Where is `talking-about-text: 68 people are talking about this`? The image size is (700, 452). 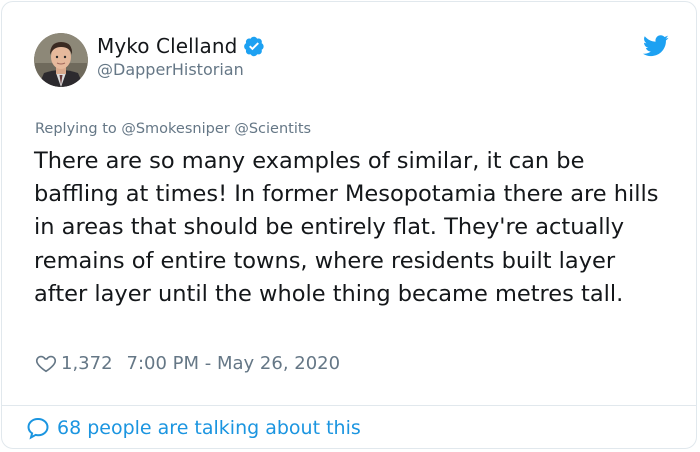
talking-about-text: 68 people are talking about this is located at coordinates (209, 428).